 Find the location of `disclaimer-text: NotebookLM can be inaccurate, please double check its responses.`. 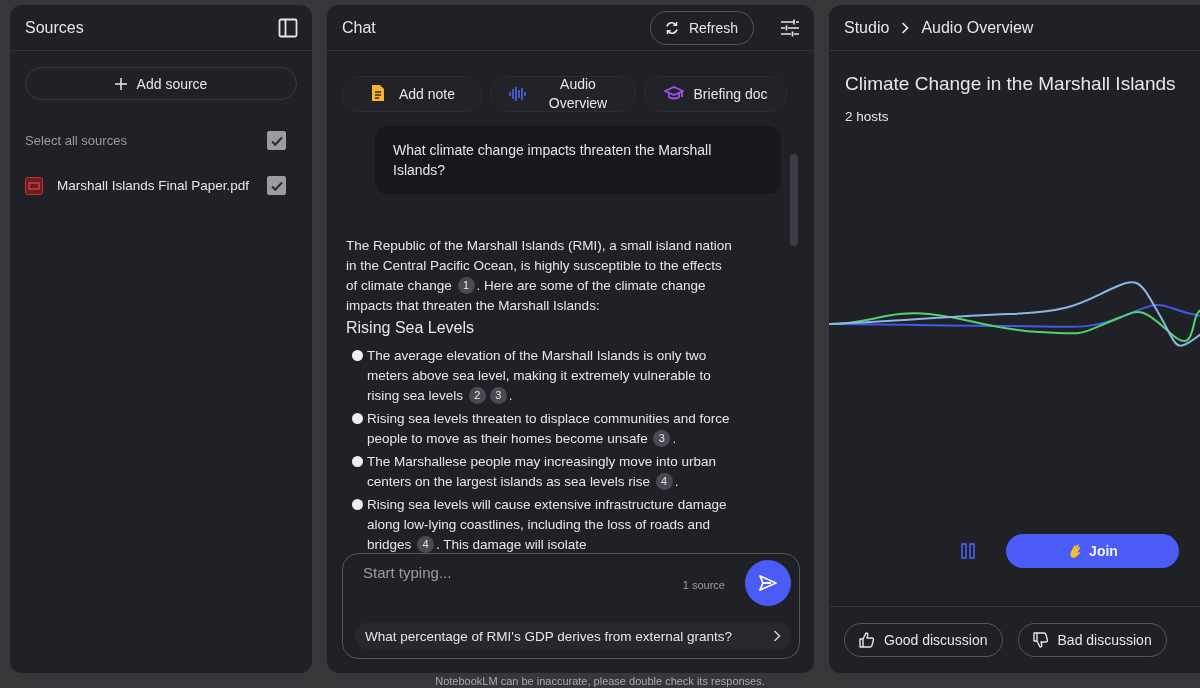

disclaimer-text: NotebookLM can be inaccurate, please double check its responses. is located at coordinates (600, 681).